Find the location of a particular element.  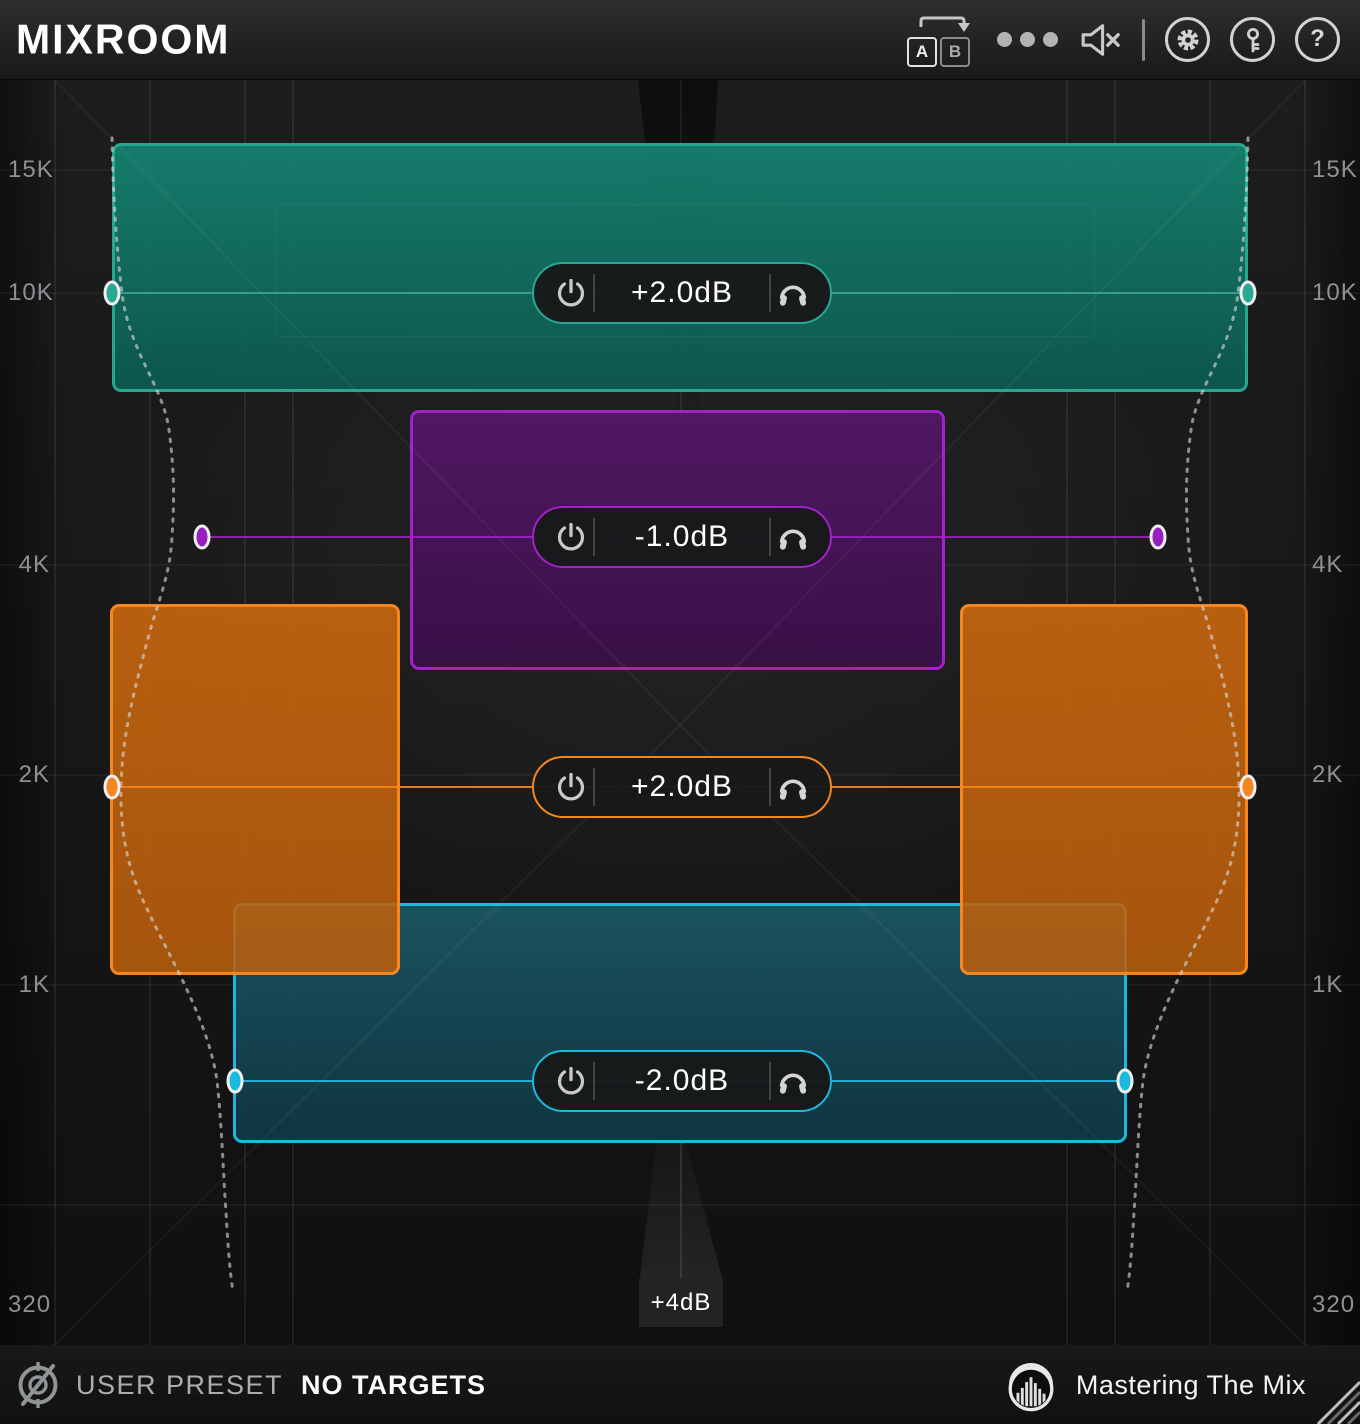

band-gain-value-mid: +2.0dB is located at coordinates (682, 787).